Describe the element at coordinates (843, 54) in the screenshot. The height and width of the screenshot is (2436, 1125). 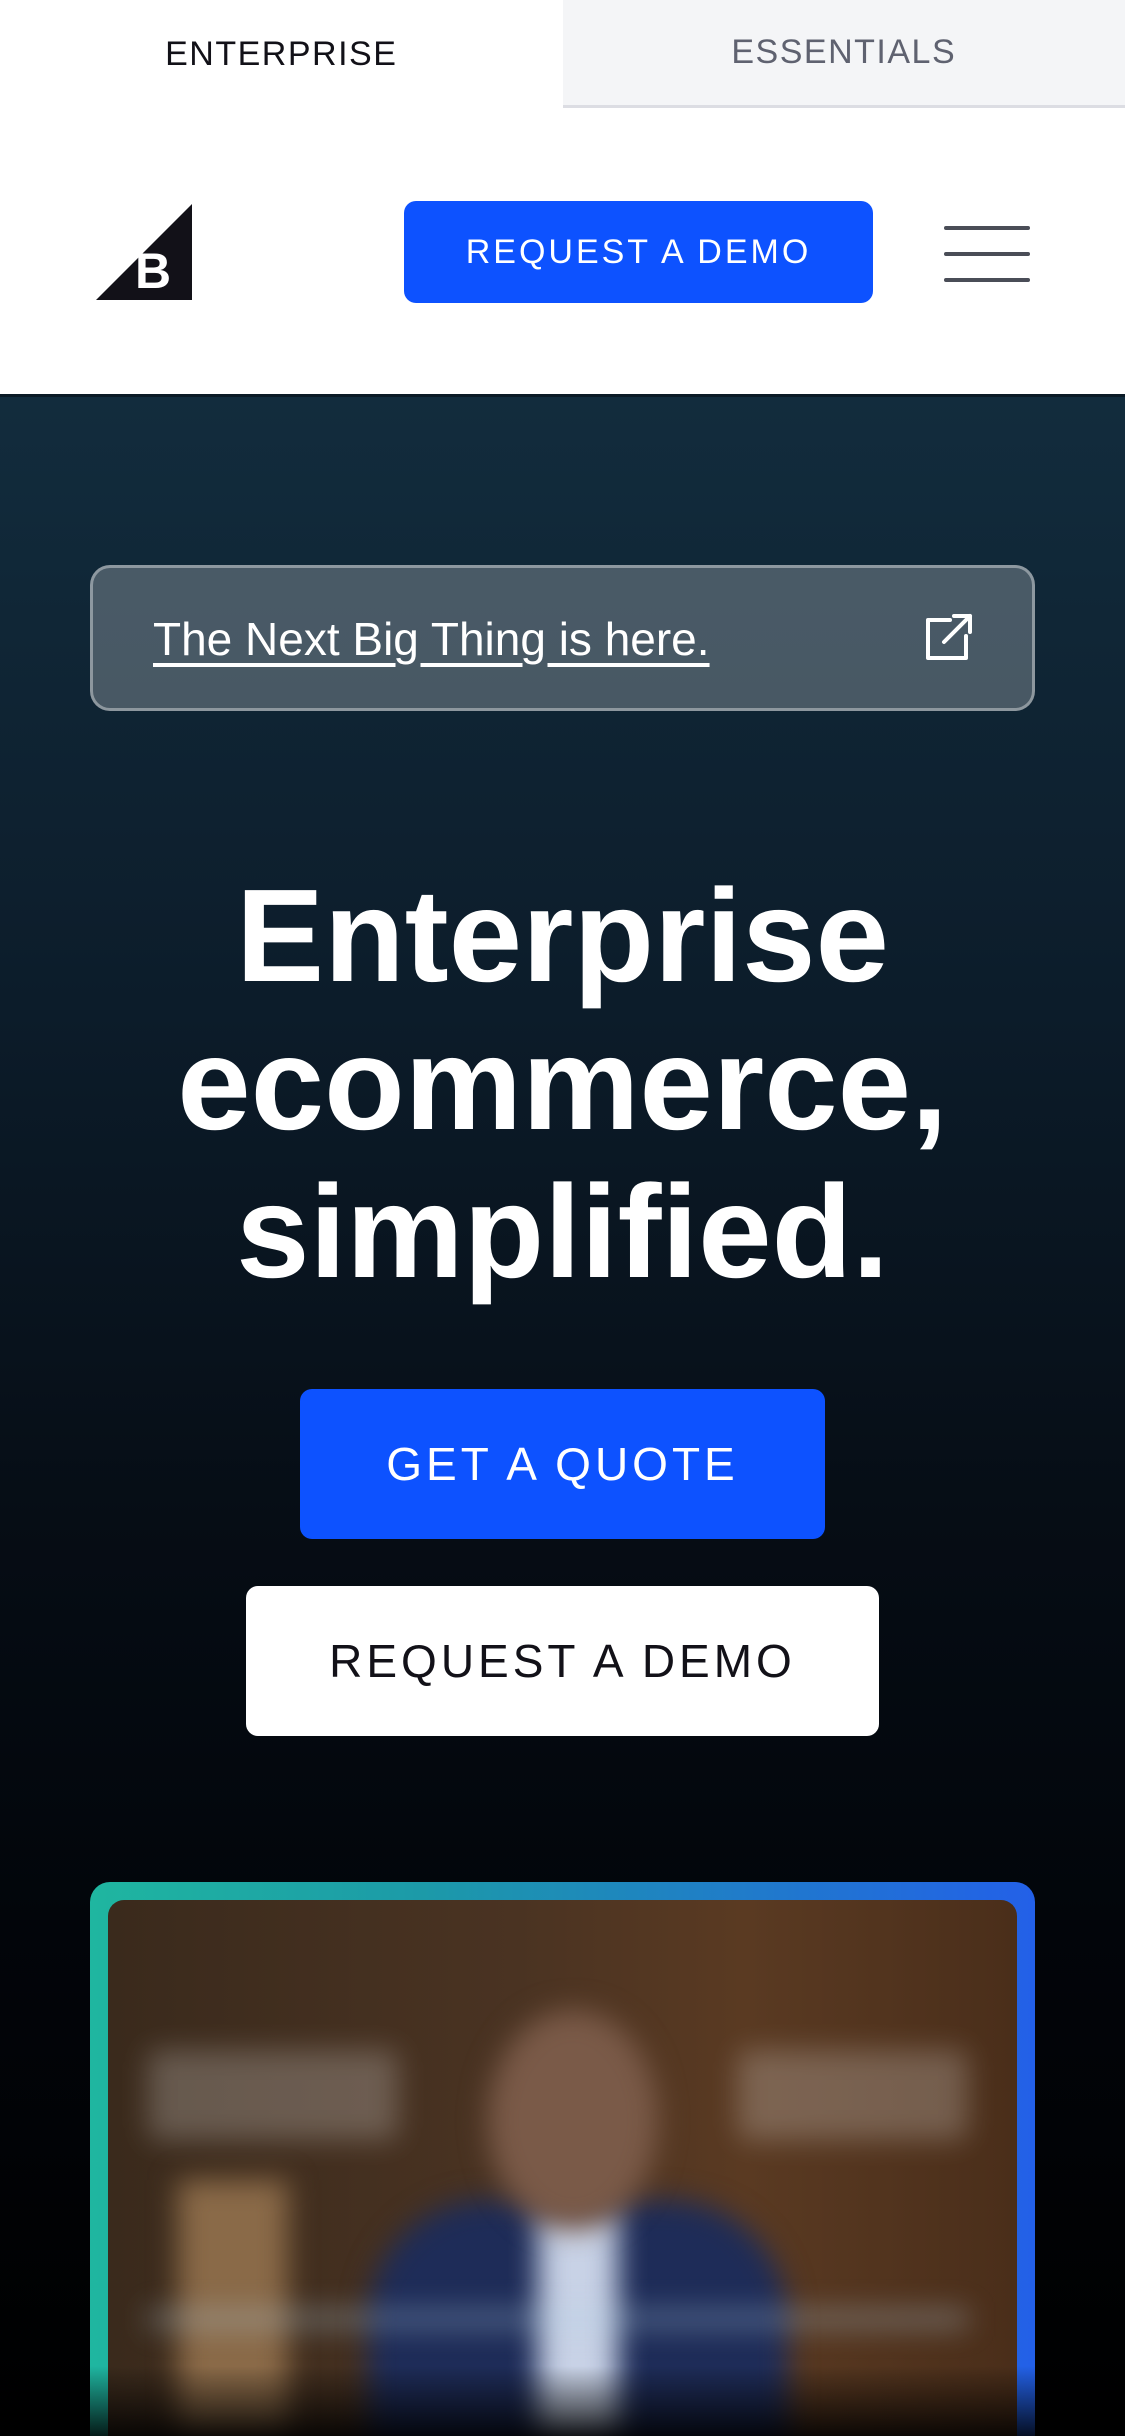
I see `tab-essentials: ESSENTIALS` at that location.